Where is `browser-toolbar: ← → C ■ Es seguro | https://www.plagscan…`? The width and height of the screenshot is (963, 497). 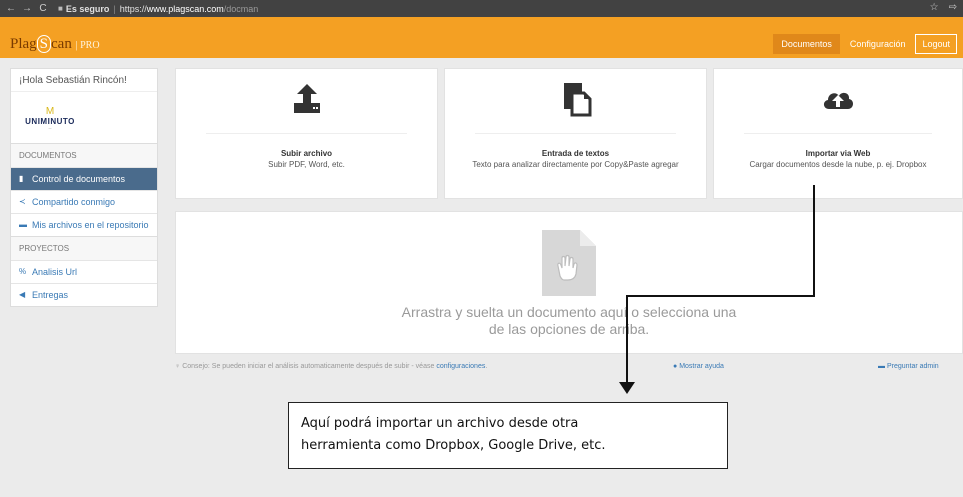
browser-toolbar: ← → C ■ Es seguro | https://www.plagscan… is located at coordinates (481, 8).